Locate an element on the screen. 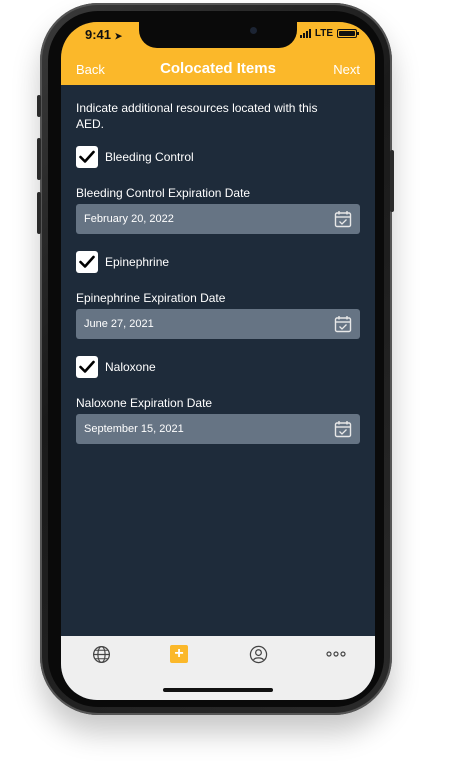 The height and width of the screenshot is (777, 450). volume-up-button is located at coordinates (39, 159).